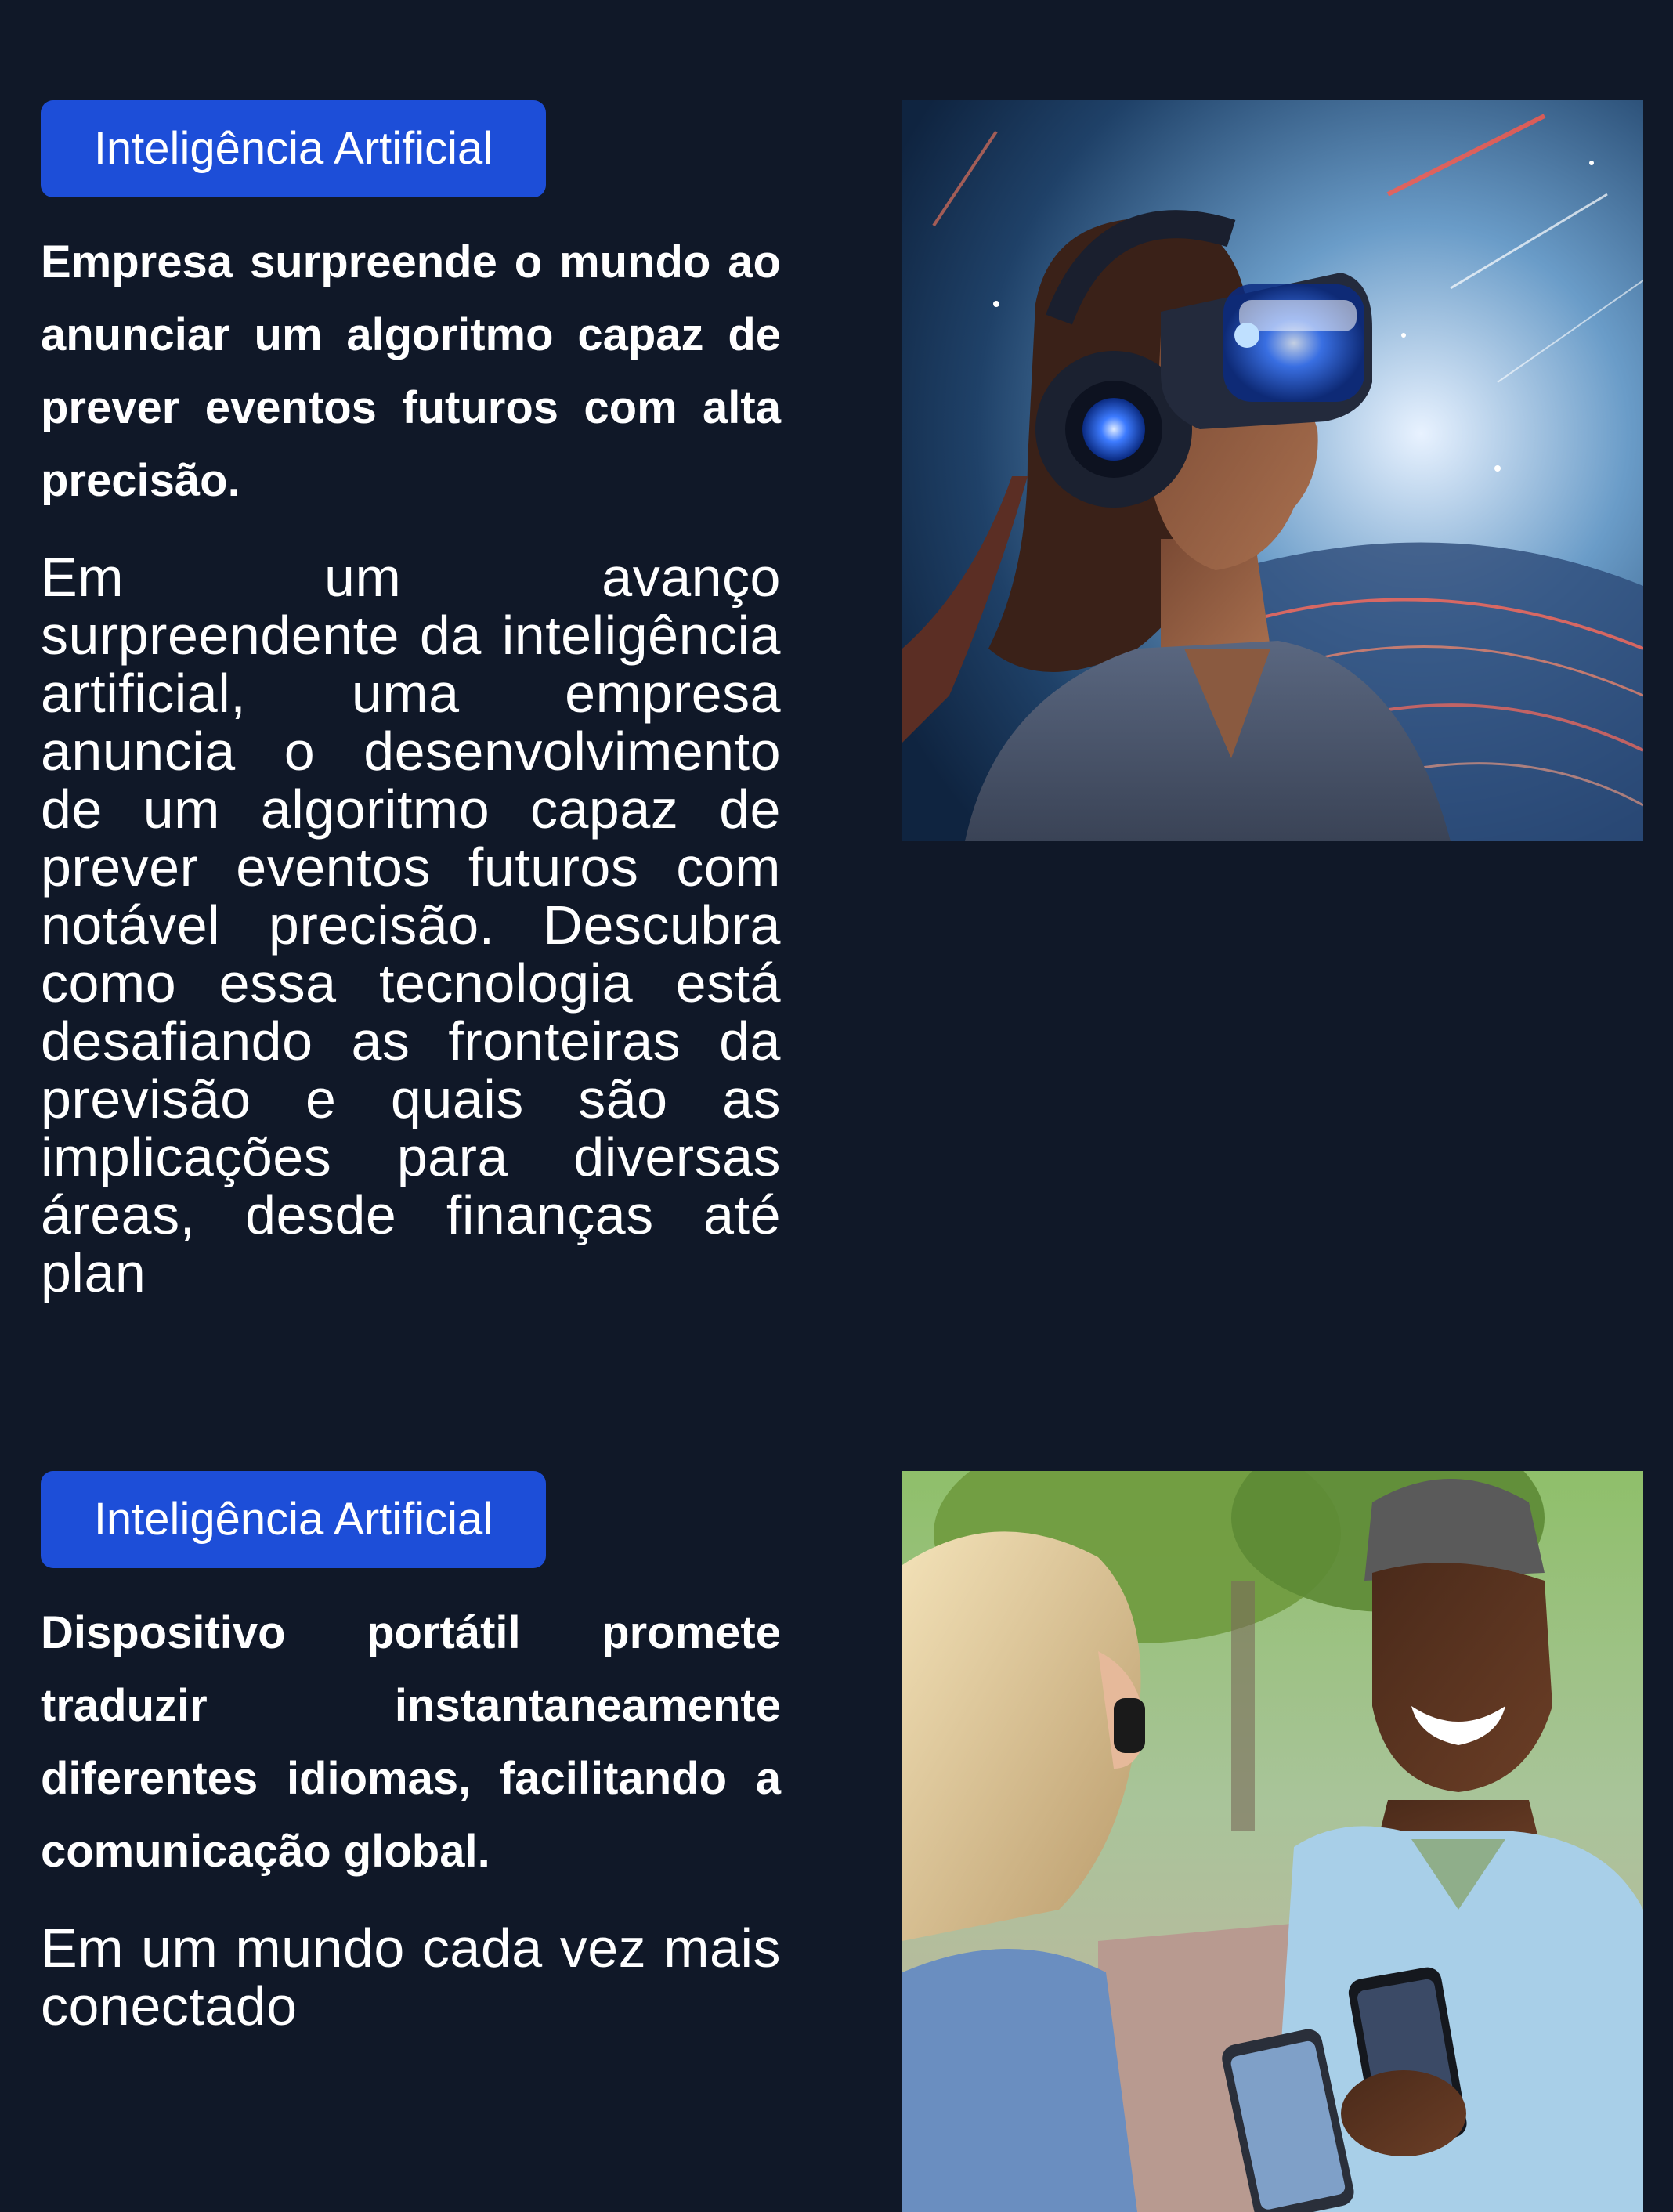 Image resolution: width=1673 pixels, height=2212 pixels. I want to click on news-thumbnail-vr, so click(1272, 470).